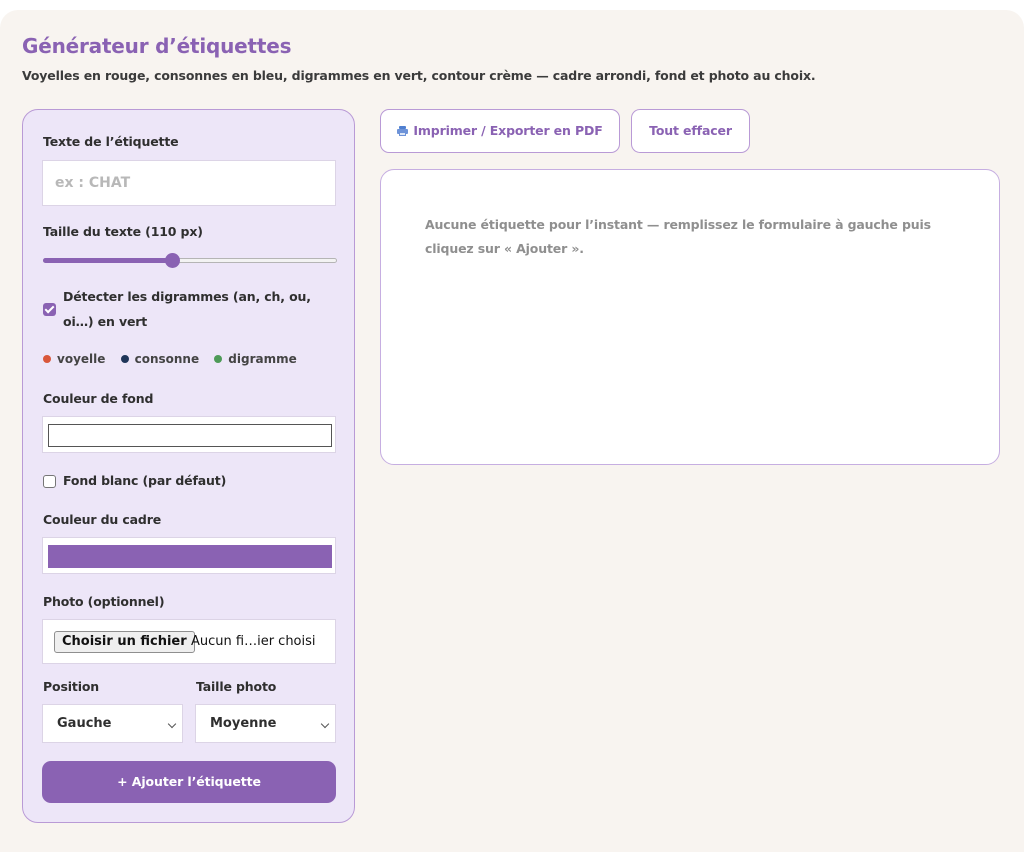  I want to click on position-select: Gauche, so click(112, 723).